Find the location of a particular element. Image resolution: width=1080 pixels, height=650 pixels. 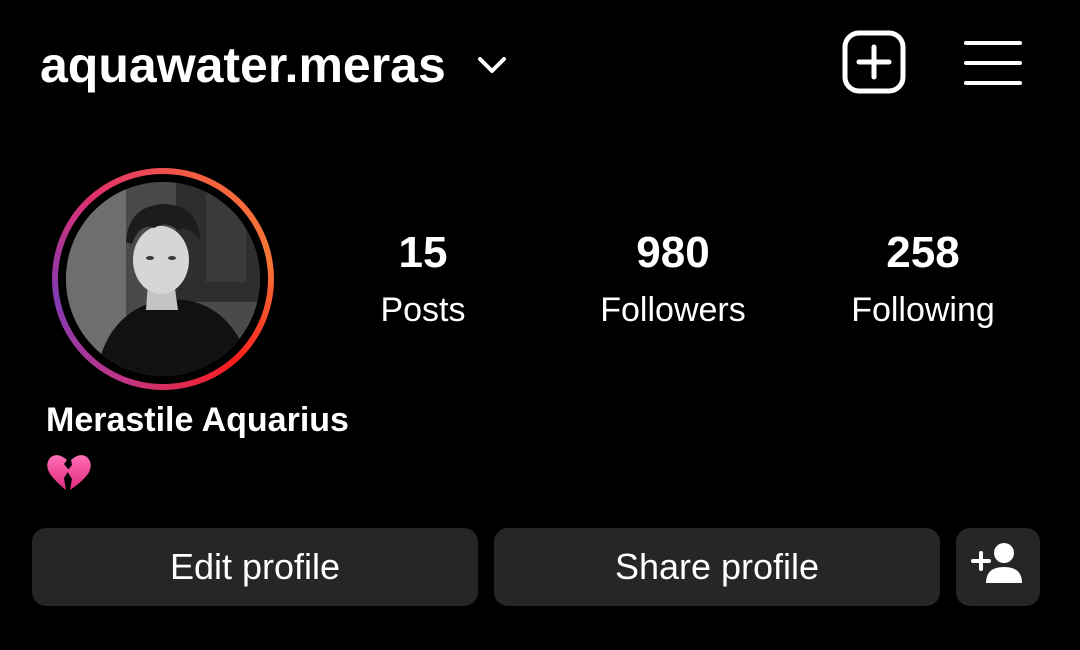

display-name: Merastile Aquarius is located at coordinates (197, 420).